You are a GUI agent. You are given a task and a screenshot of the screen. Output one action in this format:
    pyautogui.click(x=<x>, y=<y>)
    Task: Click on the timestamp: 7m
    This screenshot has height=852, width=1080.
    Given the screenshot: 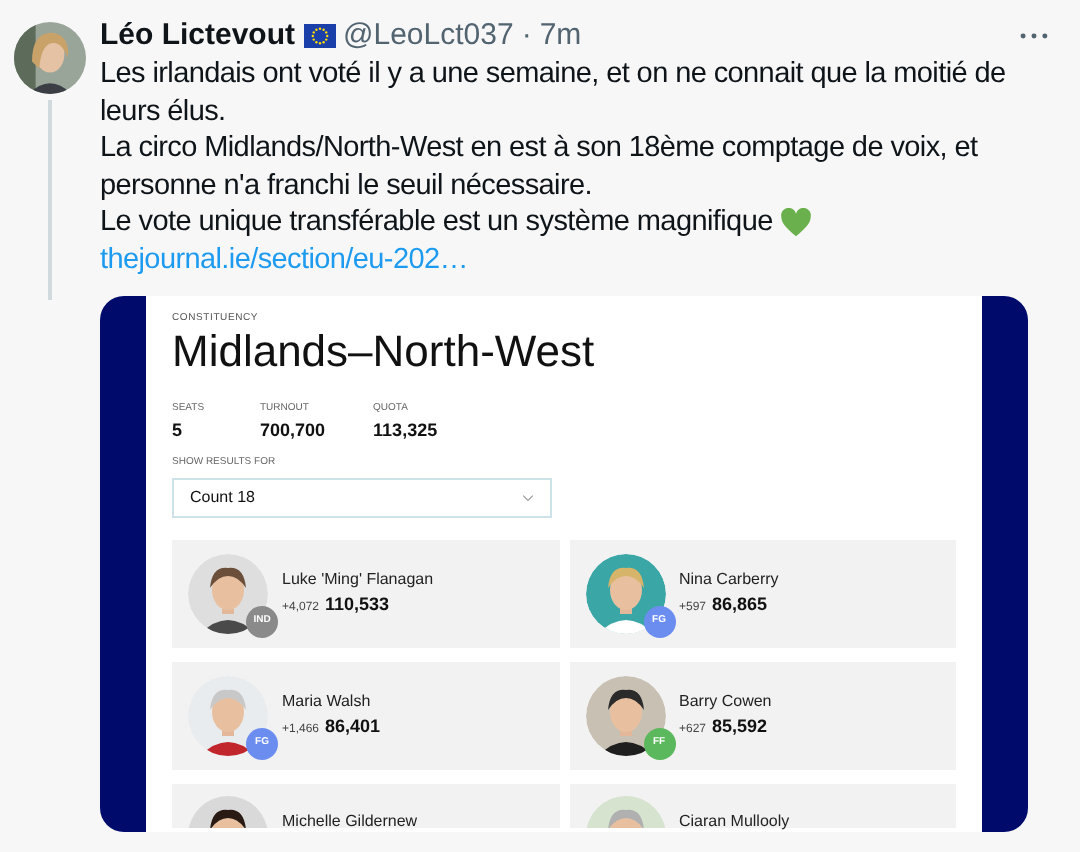 What is the action you would take?
    pyautogui.click(x=560, y=36)
    